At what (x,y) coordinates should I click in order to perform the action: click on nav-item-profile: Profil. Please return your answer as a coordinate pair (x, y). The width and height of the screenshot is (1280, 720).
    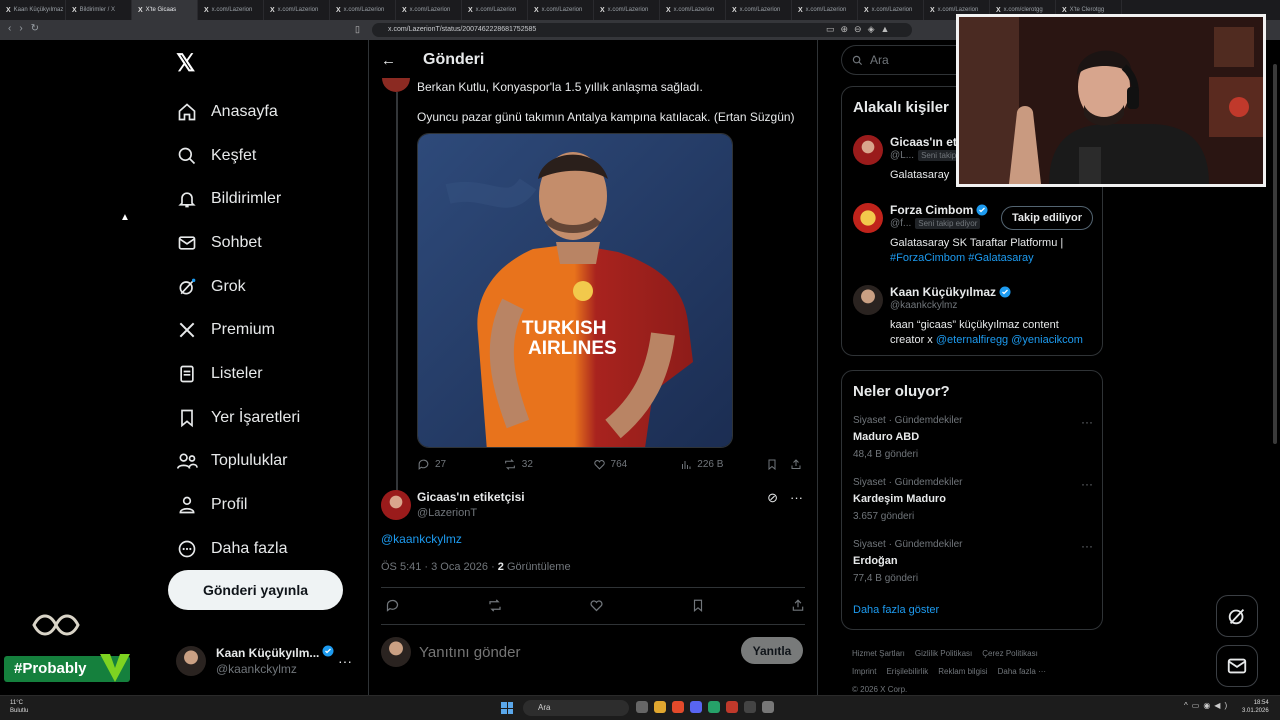
    Looking at the image, I should click on (238, 505).